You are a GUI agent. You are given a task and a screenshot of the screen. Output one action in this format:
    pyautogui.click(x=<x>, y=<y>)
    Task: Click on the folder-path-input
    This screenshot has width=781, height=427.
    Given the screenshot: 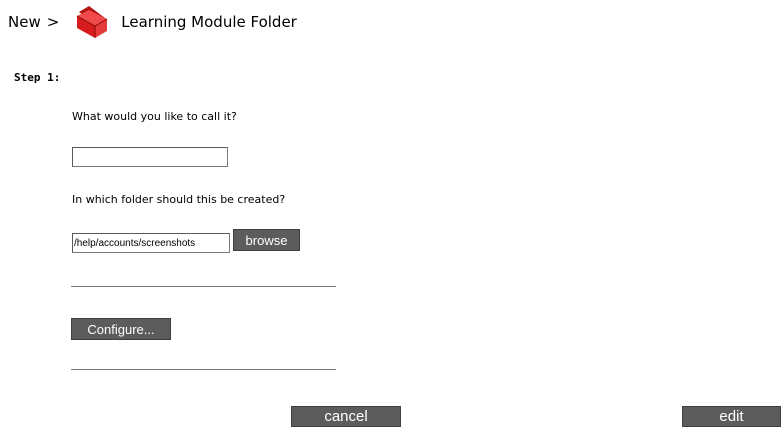 What is the action you would take?
    pyautogui.click(x=151, y=243)
    